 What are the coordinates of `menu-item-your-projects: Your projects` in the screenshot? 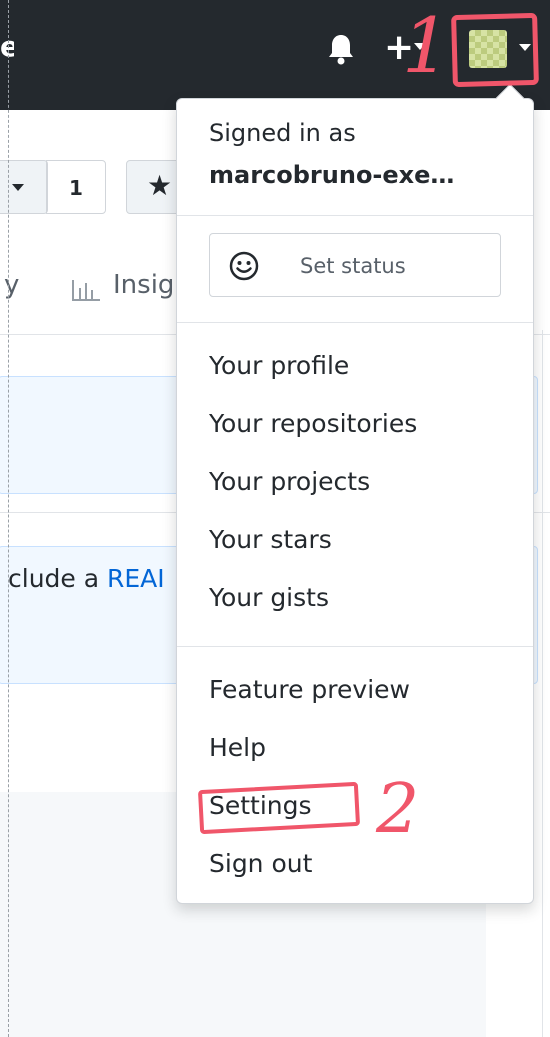 It's located at (289, 481).